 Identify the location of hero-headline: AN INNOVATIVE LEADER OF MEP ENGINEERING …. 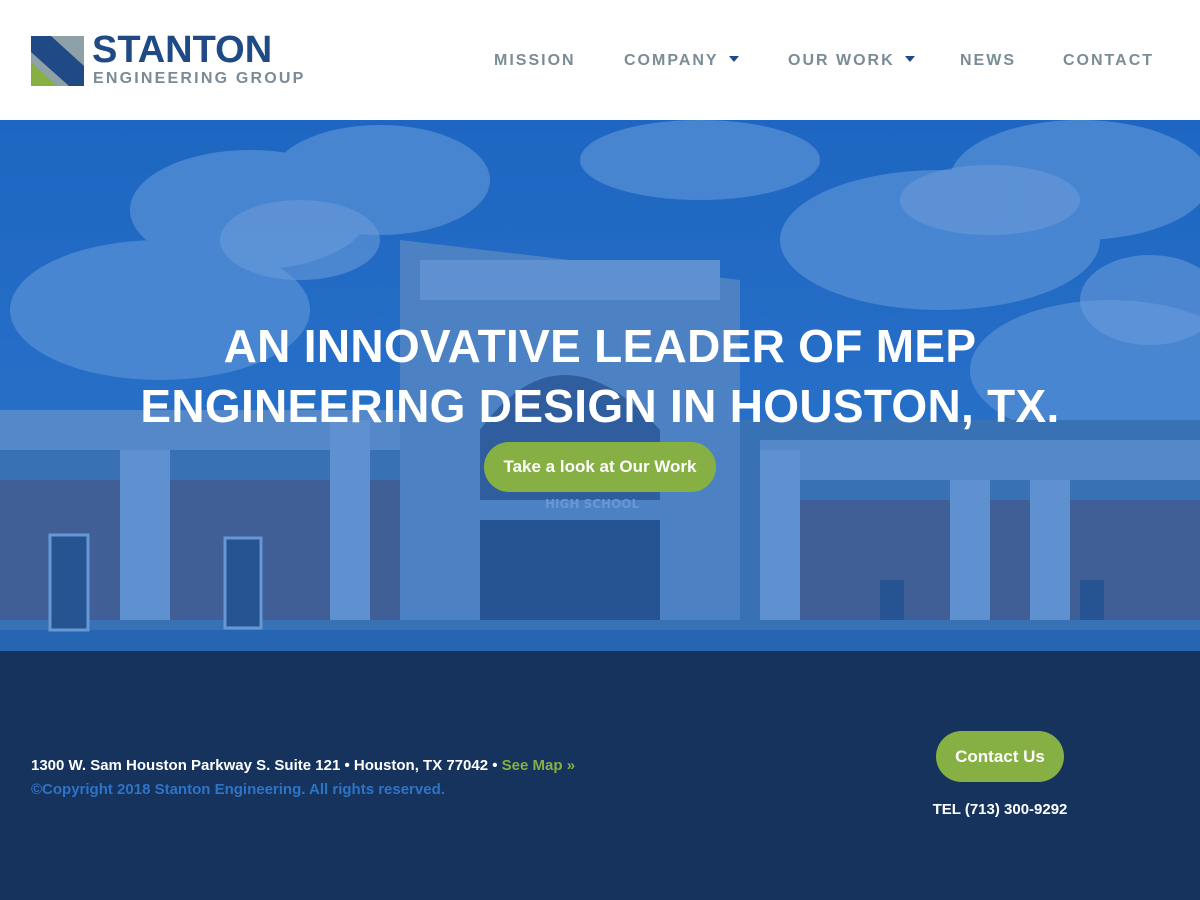
(600, 376).